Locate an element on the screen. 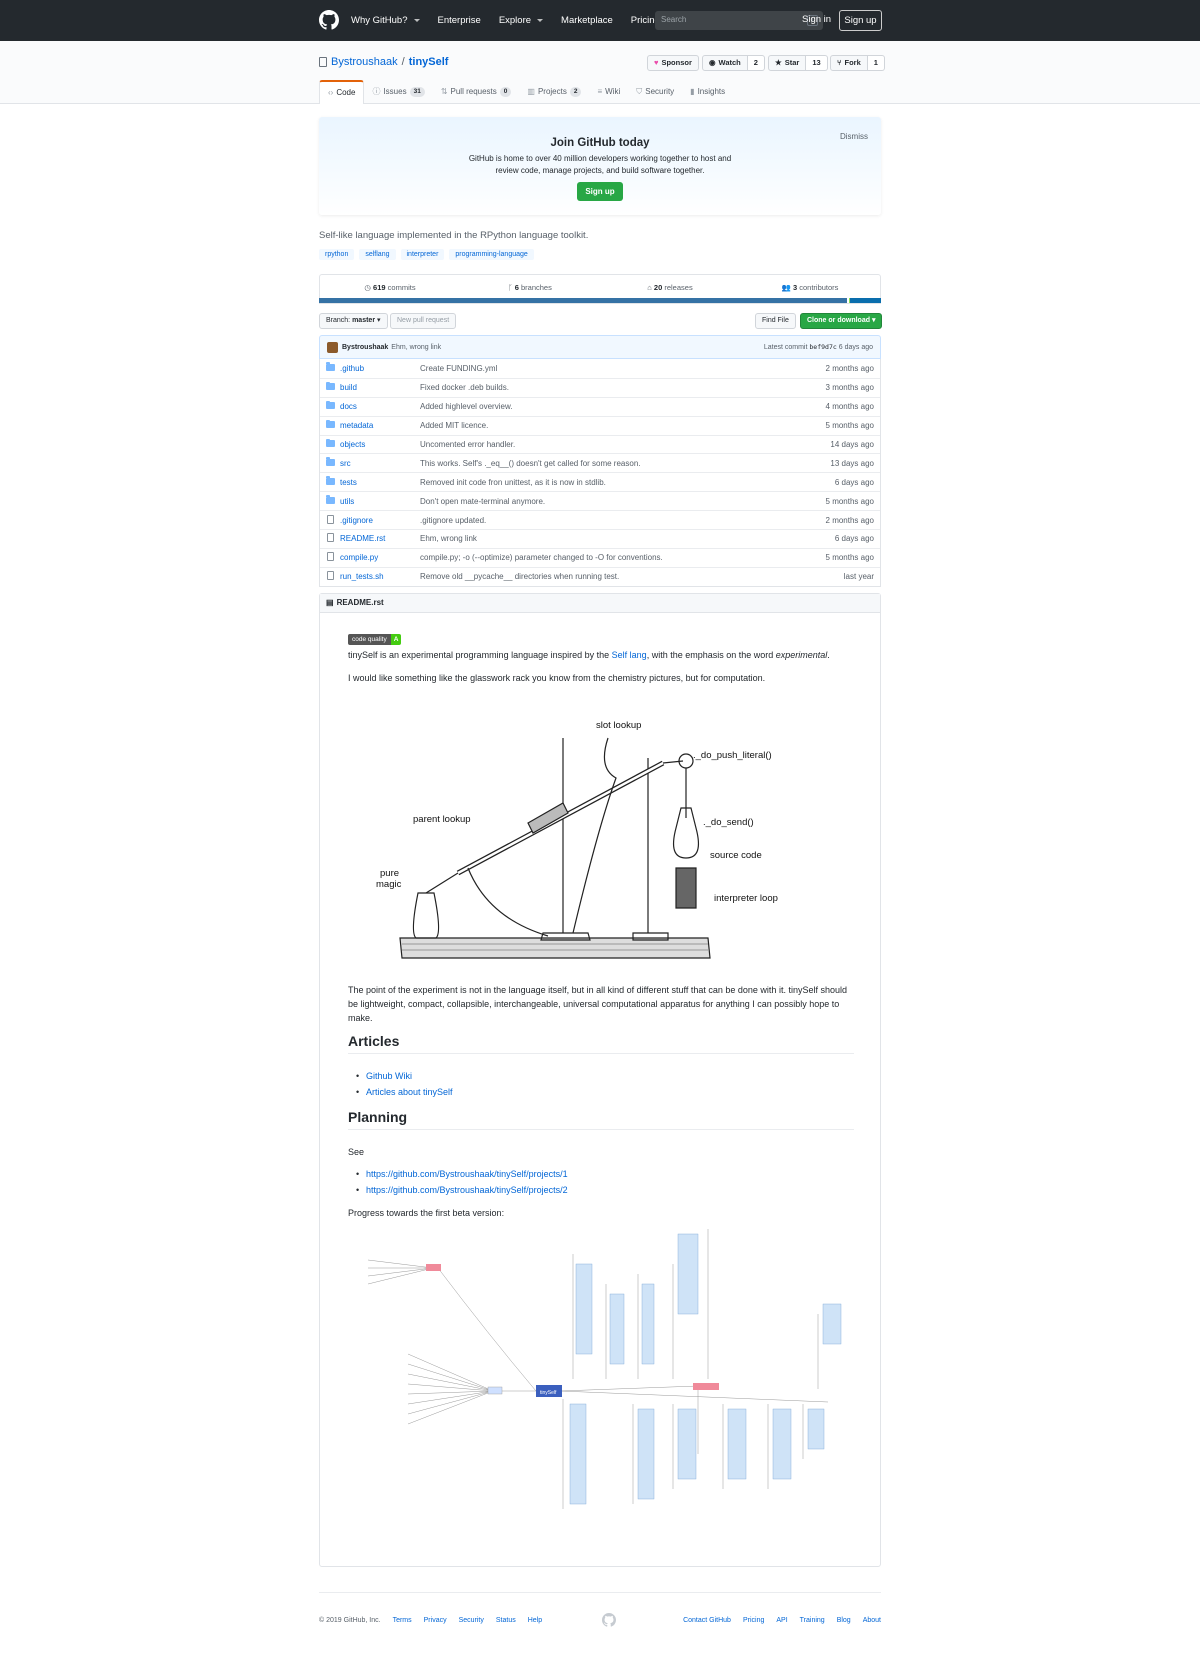  search-input: Search / is located at coordinates (739, 20).